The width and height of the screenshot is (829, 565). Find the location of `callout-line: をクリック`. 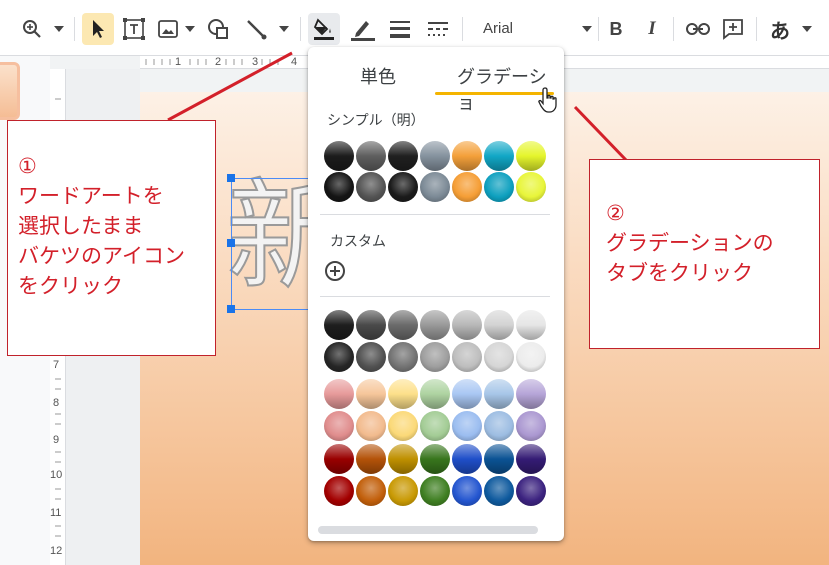

callout-line: をクリック is located at coordinates (70, 286).